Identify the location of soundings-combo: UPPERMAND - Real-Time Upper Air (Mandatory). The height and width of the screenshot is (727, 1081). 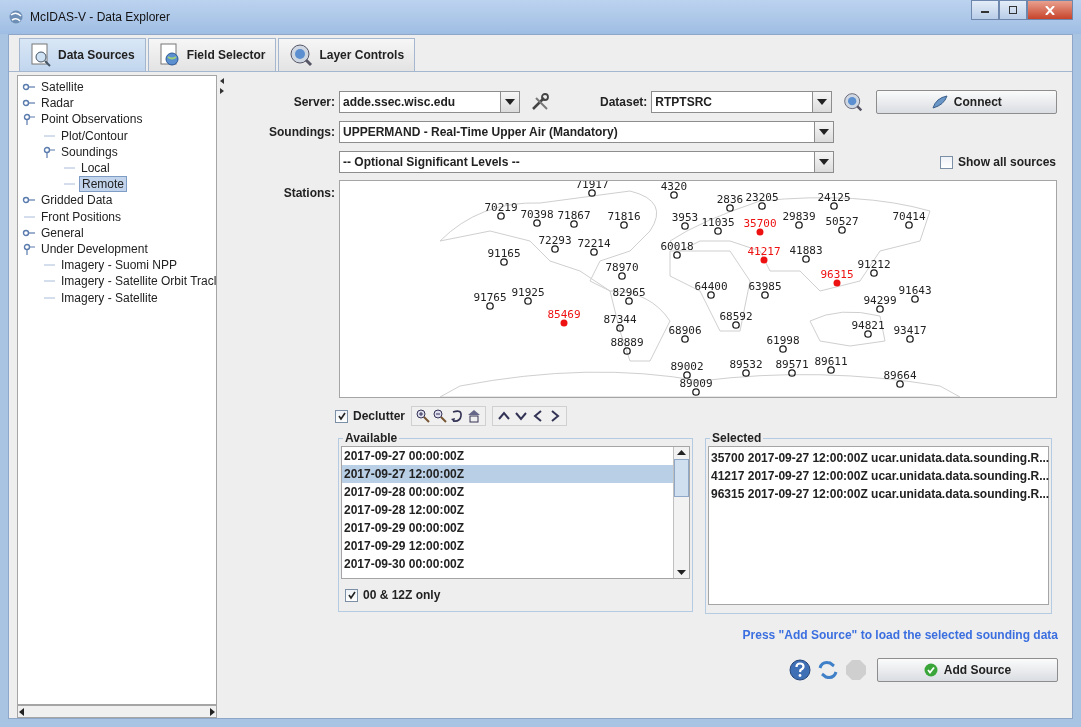
(586, 132).